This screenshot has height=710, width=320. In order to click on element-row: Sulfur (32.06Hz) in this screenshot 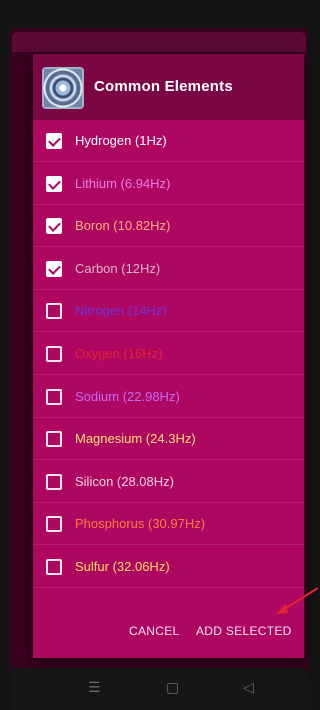, I will do `click(168, 567)`.